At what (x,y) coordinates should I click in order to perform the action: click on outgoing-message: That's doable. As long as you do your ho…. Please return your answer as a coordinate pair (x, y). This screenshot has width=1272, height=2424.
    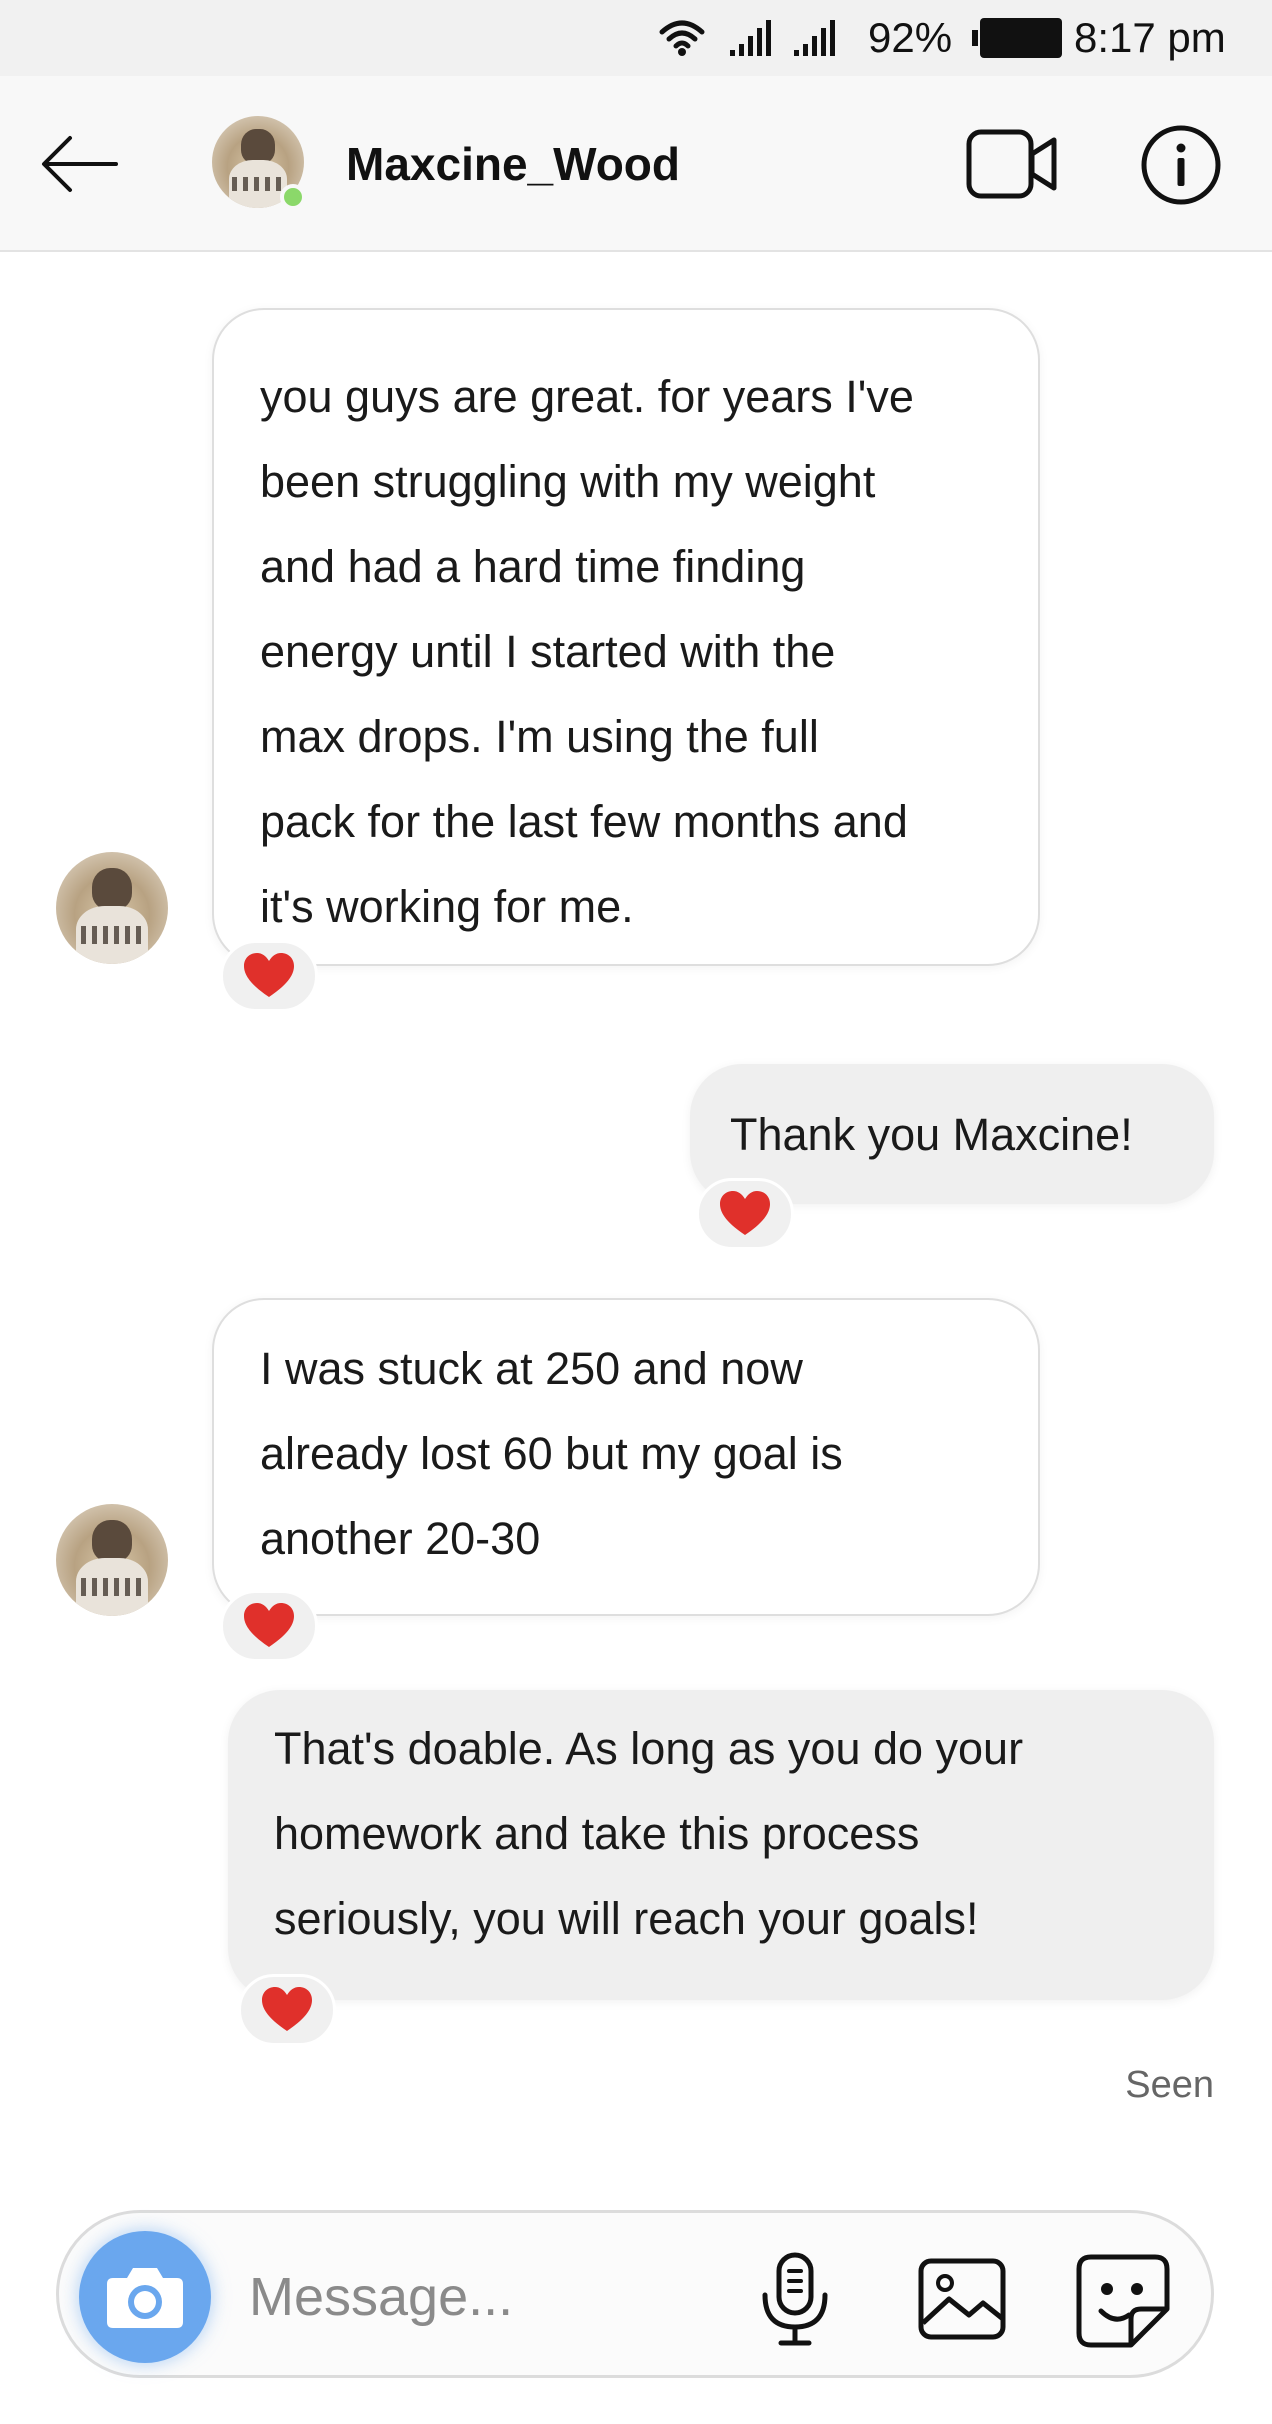
    Looking at the image, I should click on (721, 1845).